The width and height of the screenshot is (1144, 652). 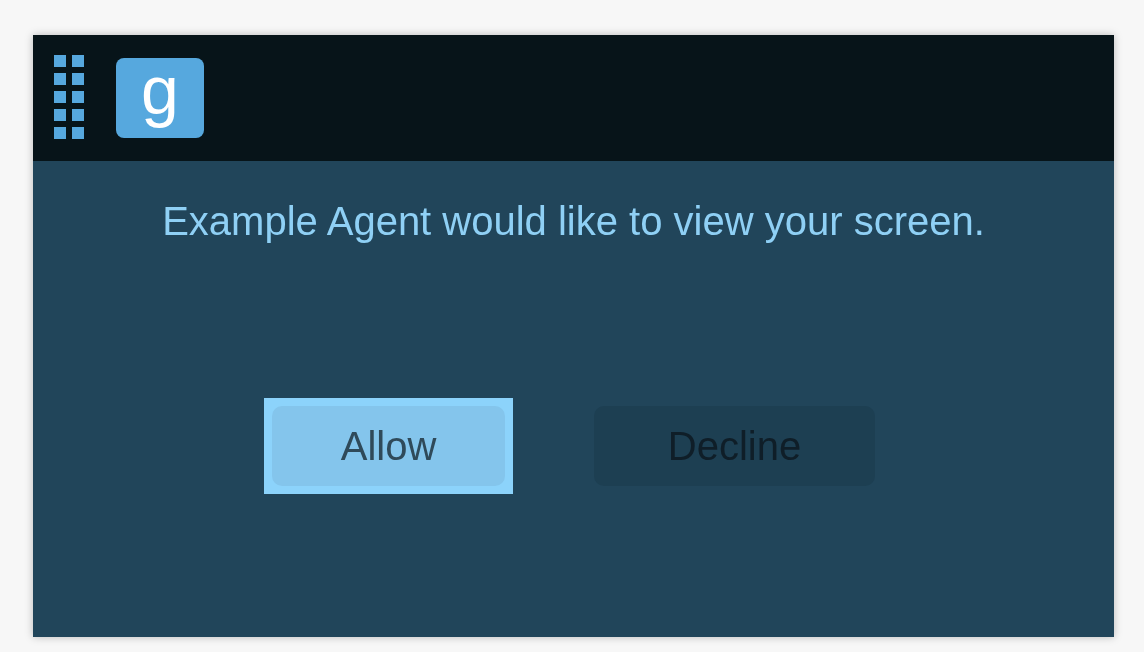 I want to click on grid-icon, so click(x=70, y=98).